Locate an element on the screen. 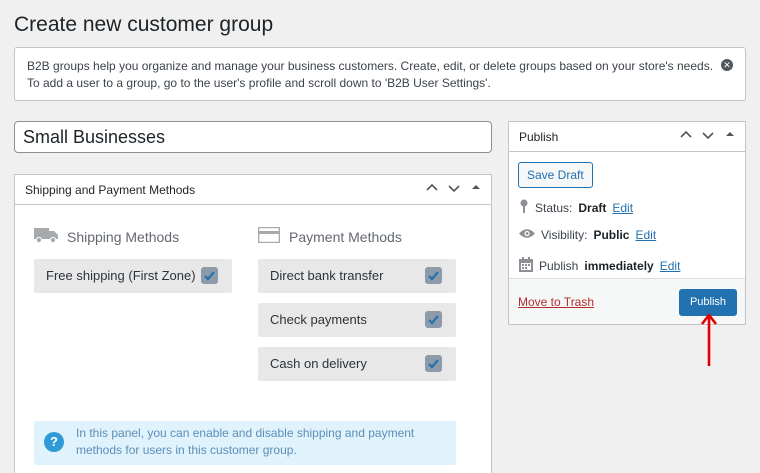 The width and height of the screenshot is (760, 473). dismiss-icon: ✕ is located at coordinates (727, 65).